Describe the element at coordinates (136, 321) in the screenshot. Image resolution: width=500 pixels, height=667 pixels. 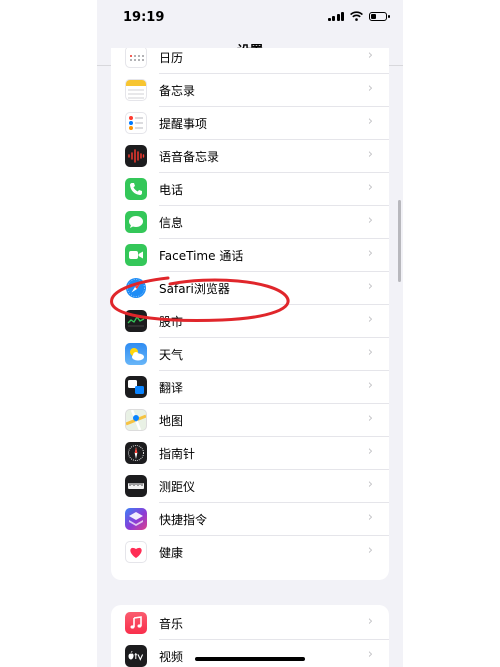
I see `stocks-icon` at that location.